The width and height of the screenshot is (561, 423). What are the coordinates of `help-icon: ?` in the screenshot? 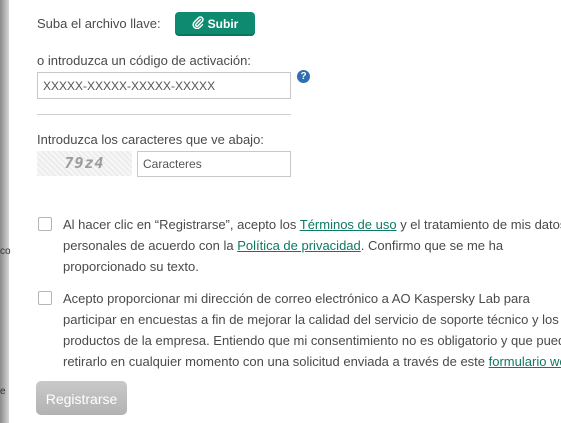 It's located at (303, 76).